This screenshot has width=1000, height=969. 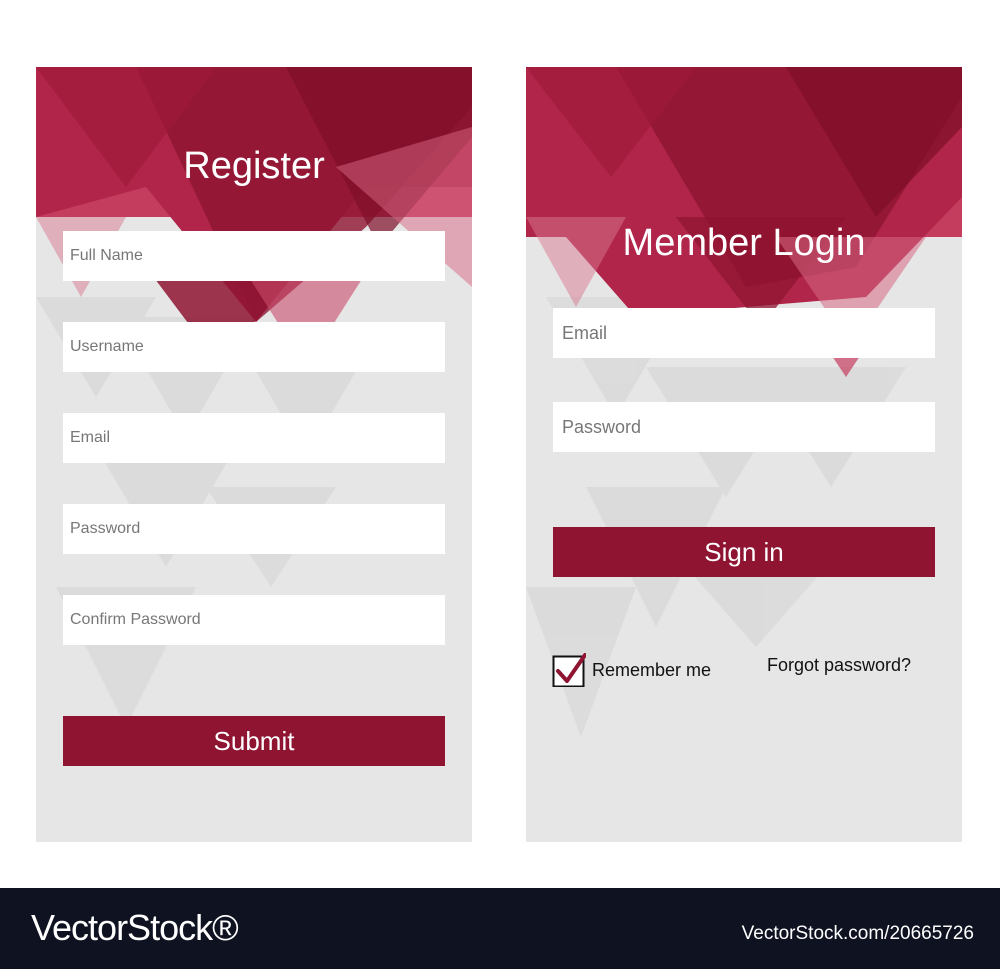 I want to click on forgot-password-link: Forgot password?, so click(x=839, y=665).